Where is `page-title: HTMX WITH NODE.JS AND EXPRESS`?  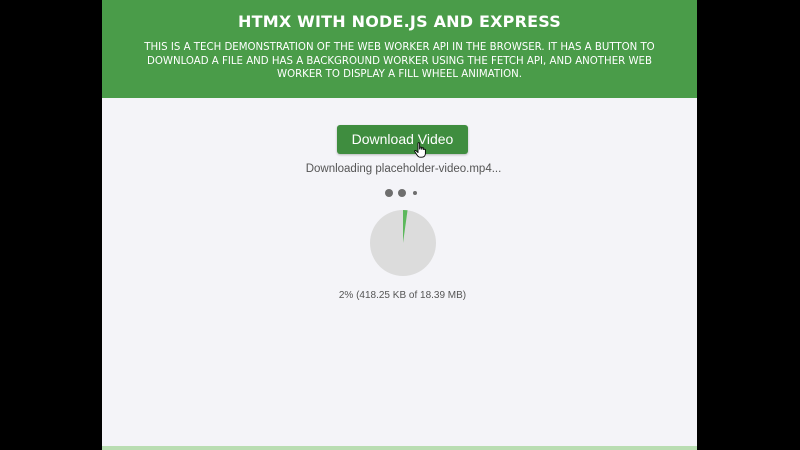 page-title: HTMX WITH NODE.JS AND EXPRESS is located at coordinates (399, 21).